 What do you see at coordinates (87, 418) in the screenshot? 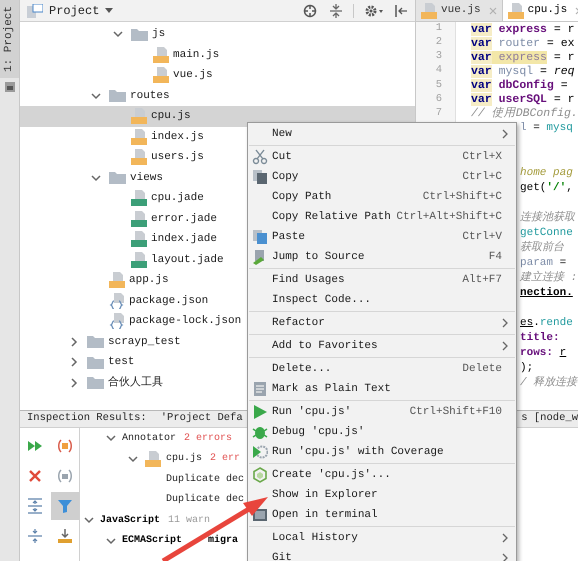
I see `panel-title: Inspection Results:` at bounding box center [87, 418].